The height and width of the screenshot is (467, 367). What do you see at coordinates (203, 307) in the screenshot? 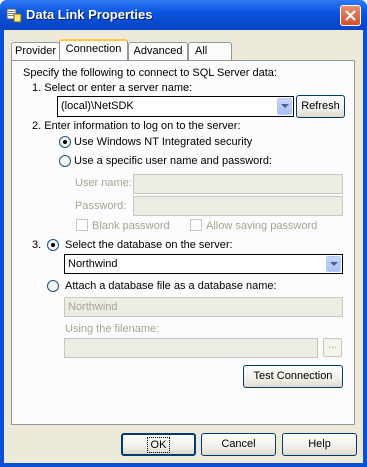
I see `attach-db-name-input: Northwind` at bounding box center [203, 307].